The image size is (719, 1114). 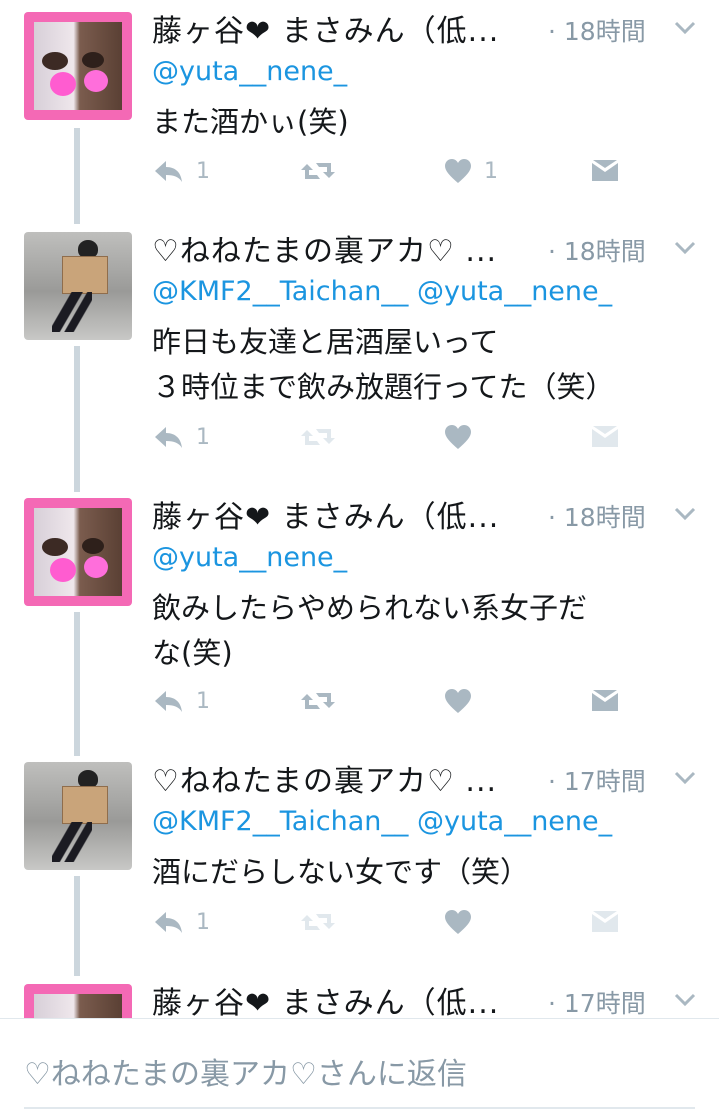 I want to click on tweet-text: 昨日も友達と居酒屋いって ３時位まで飲み放題行ってた（笑）, so click(x=412, y=365).